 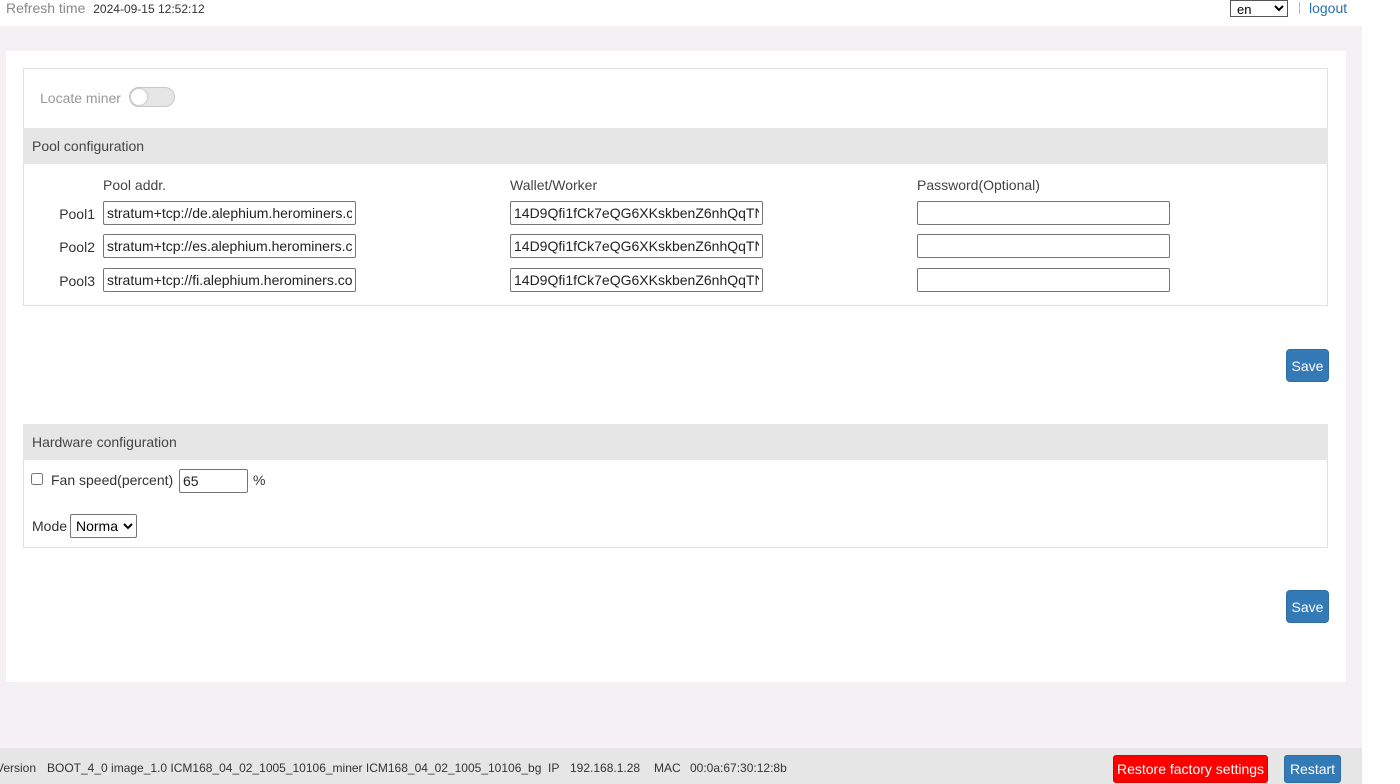 I want to click on version-label: Version, so click(x=18, y=768).